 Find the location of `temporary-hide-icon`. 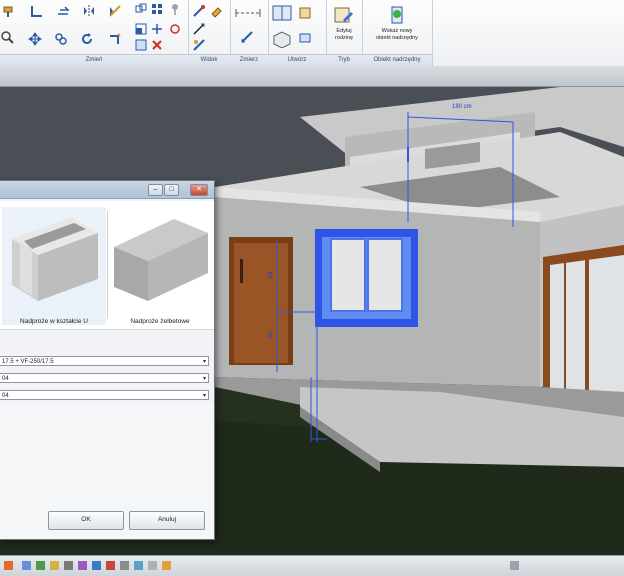

temporary-hide-icon is located at coordinates (138, 565).